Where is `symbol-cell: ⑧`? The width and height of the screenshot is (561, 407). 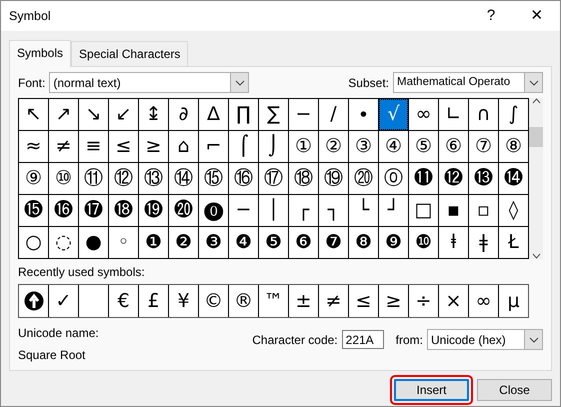 symbol-cell: ⑧ is located at coordinates (513, 146).